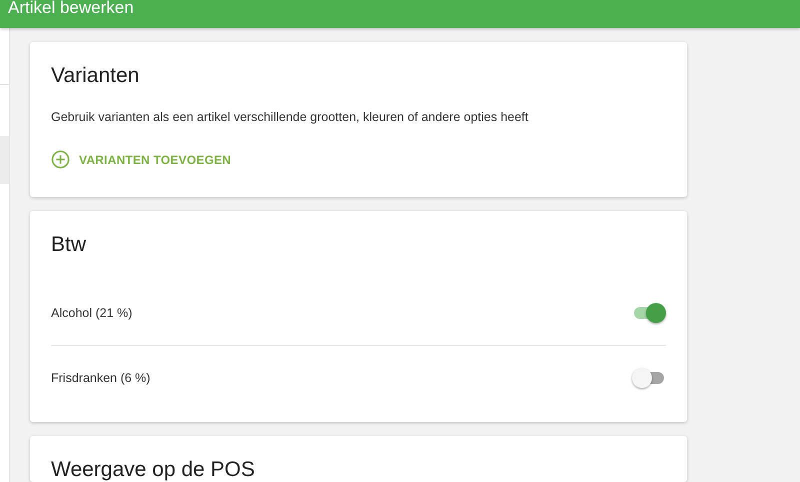 The image size is (800, 482). I want to click on vat-rate-label: Frisdranken (6 %), so click(100, 378).